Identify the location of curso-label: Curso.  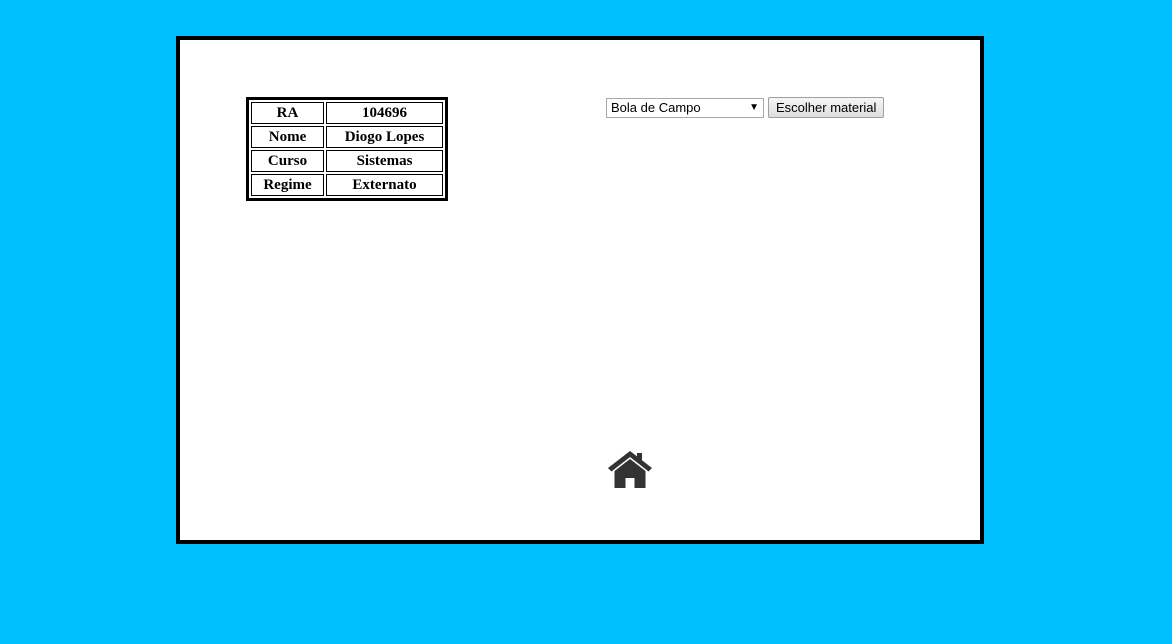
(287, 161).